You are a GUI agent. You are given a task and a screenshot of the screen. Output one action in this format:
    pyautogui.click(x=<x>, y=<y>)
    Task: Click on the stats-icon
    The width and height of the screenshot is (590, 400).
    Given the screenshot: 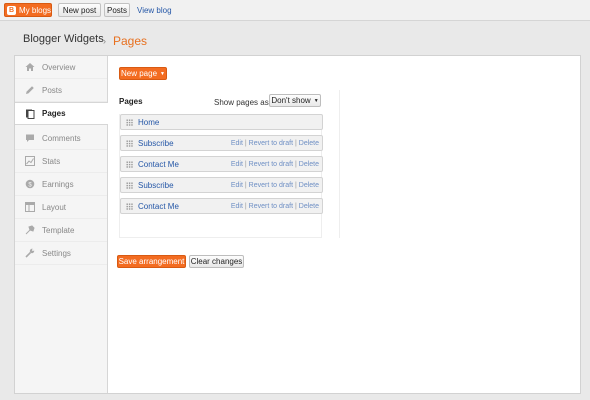 What is the action you would take?
    pyautogui.click(x=30, y=161)
    